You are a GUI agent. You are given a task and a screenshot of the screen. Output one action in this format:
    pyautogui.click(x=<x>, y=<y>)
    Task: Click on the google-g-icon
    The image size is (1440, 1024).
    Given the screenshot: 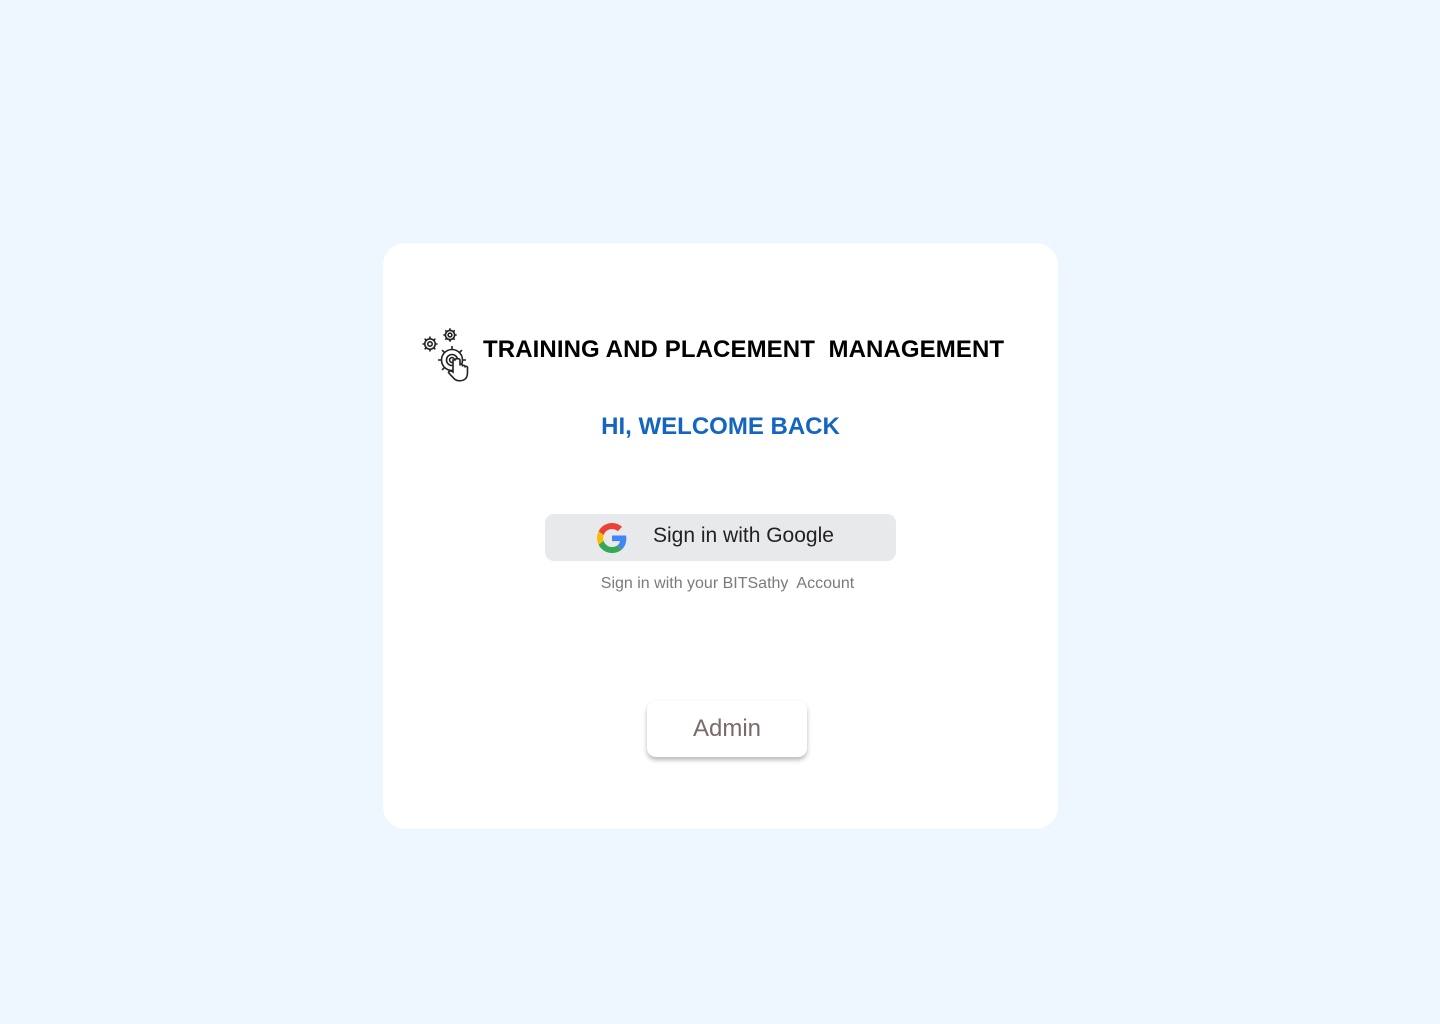 What is the action you would take?
    pyautogui.click(x=612, y=538)
    